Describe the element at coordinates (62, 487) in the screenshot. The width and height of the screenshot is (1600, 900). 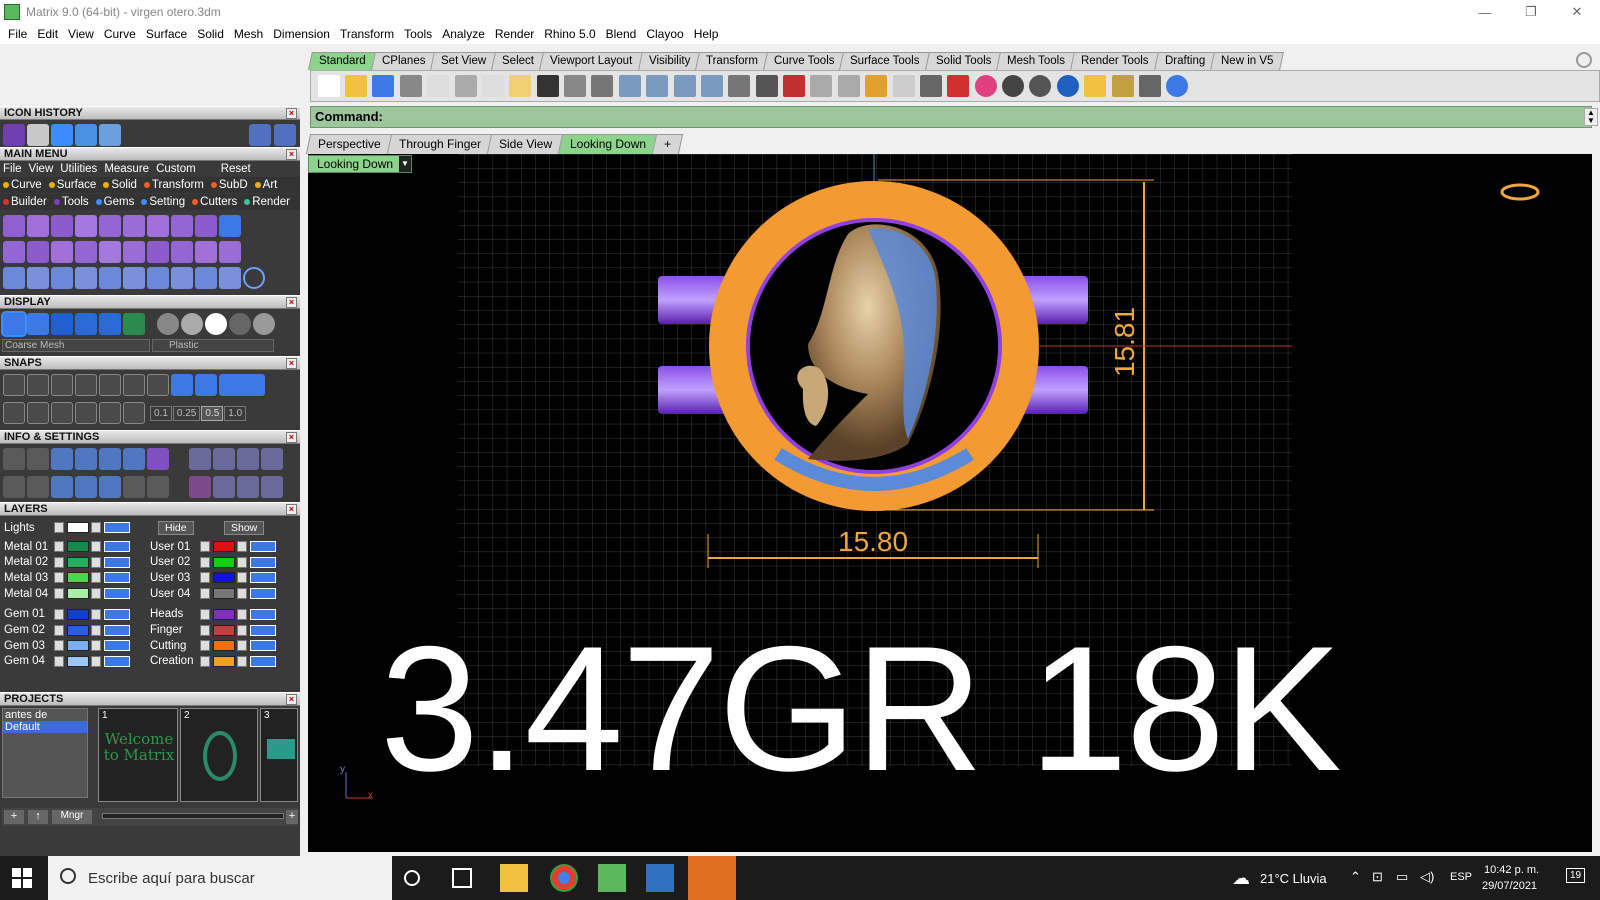
I see `cube-icon` at that location.